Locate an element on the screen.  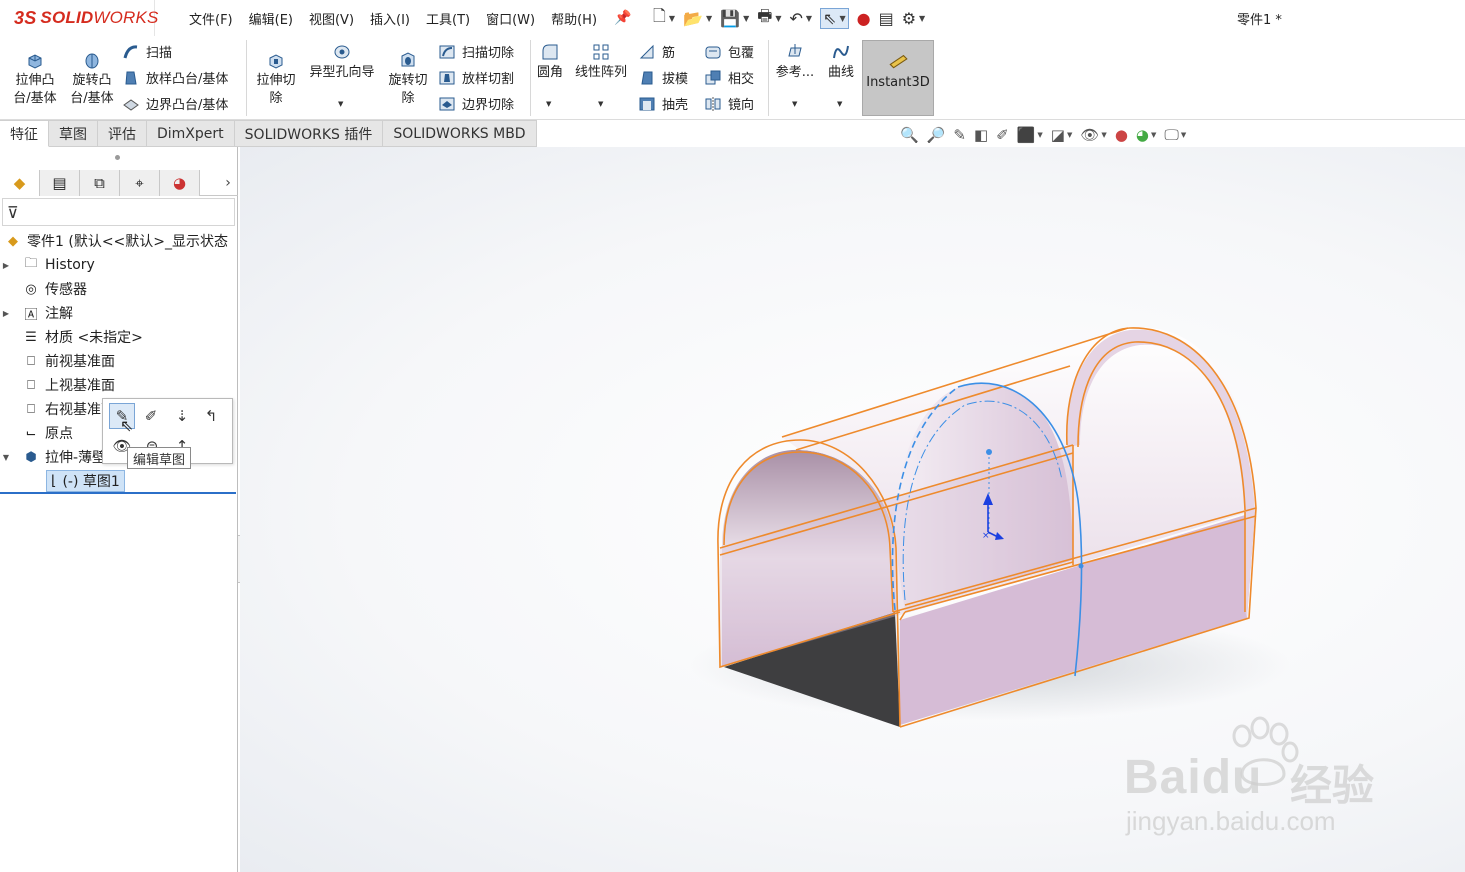
tab-addins: SOLIDWORKS 插件 is located at coordinates (309, 133).